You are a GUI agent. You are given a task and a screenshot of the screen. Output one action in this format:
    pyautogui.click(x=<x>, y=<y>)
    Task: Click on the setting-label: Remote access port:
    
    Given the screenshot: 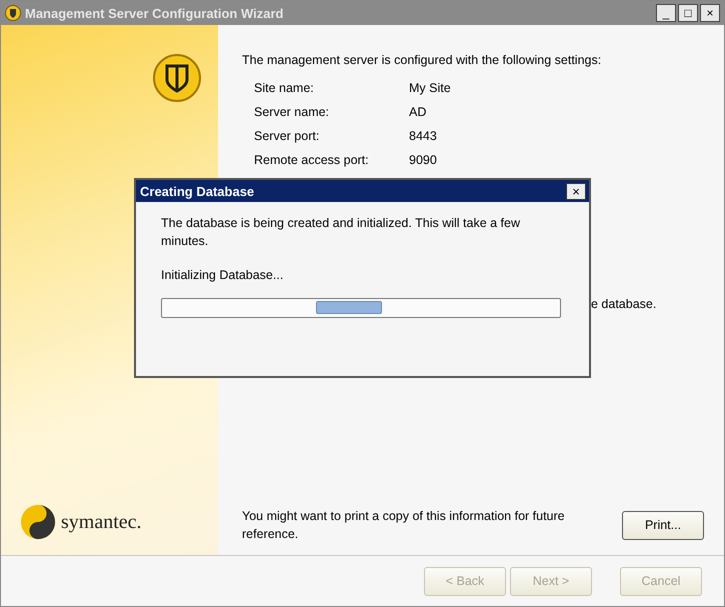 What is the action you would take?
    pyautogui.click(x=312, y=160)
    